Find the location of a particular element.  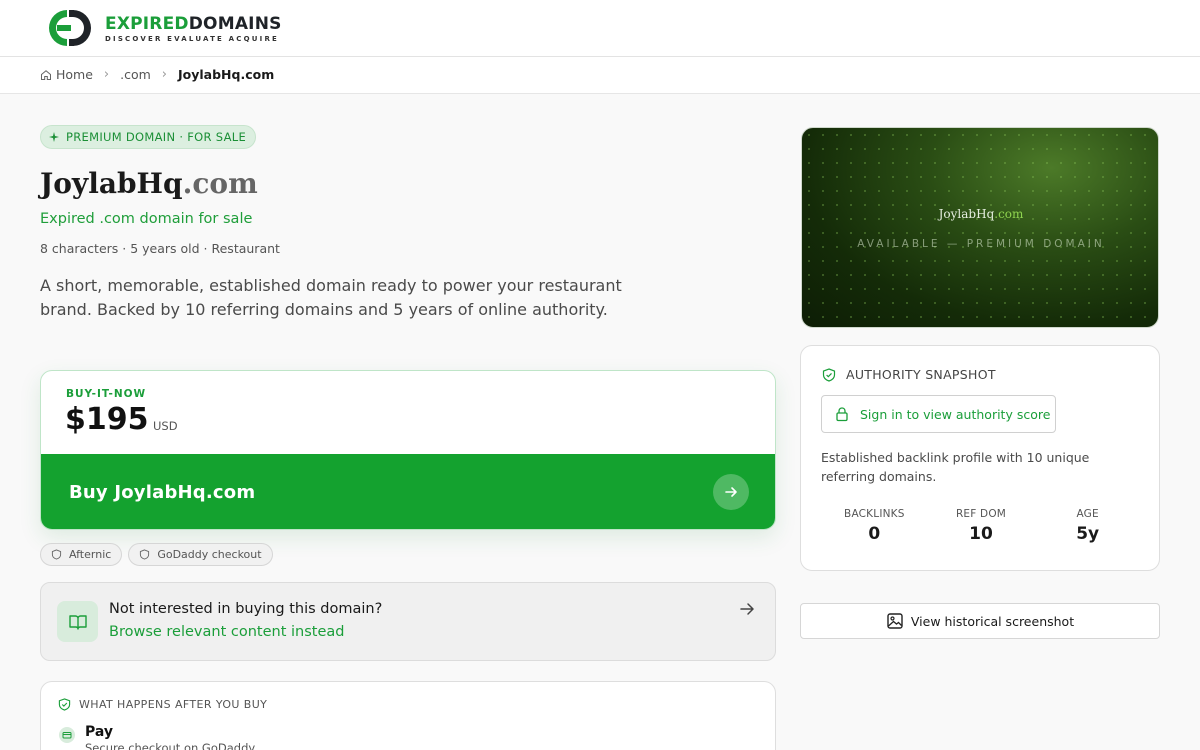

after-purchase-heading: WHAT HAPPENS AFTER YOU BUY is located at coordinates (162, 704).